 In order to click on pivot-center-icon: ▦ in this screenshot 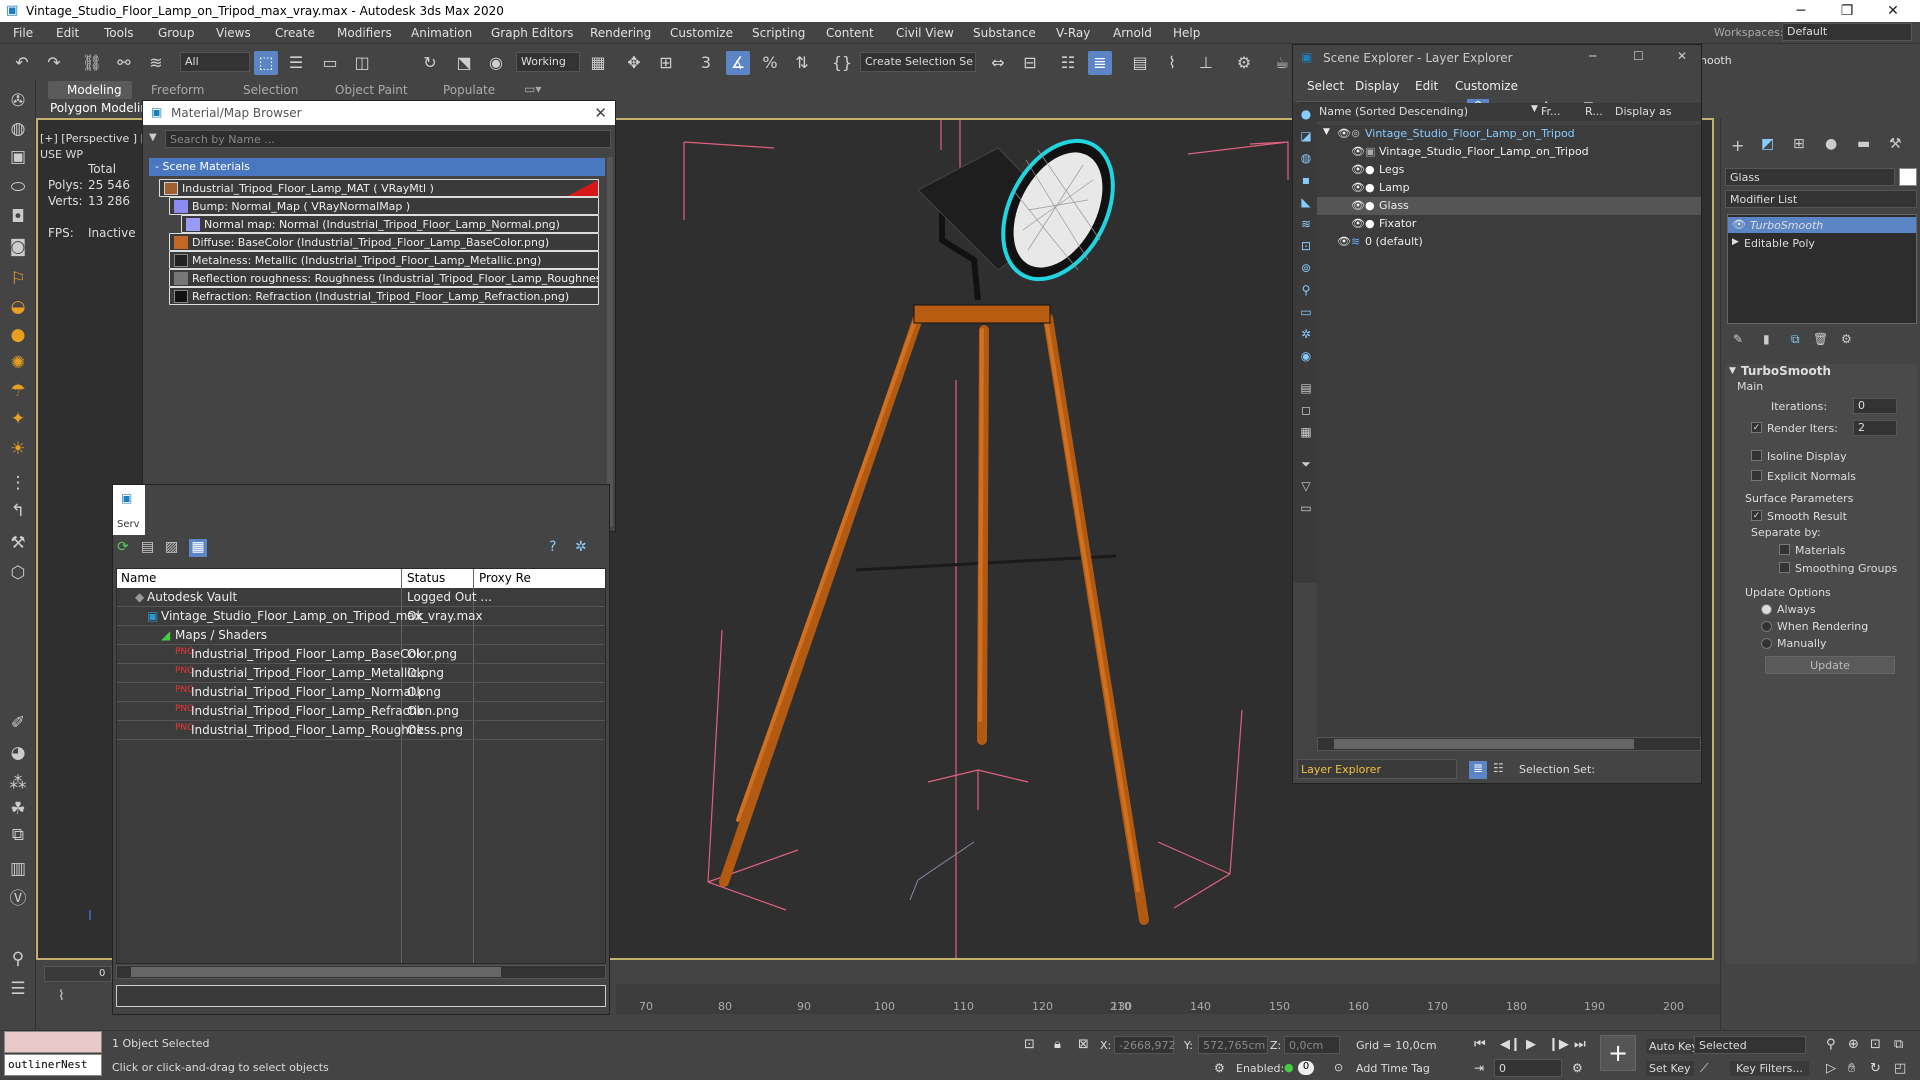, I will do `click(598, 63)`.